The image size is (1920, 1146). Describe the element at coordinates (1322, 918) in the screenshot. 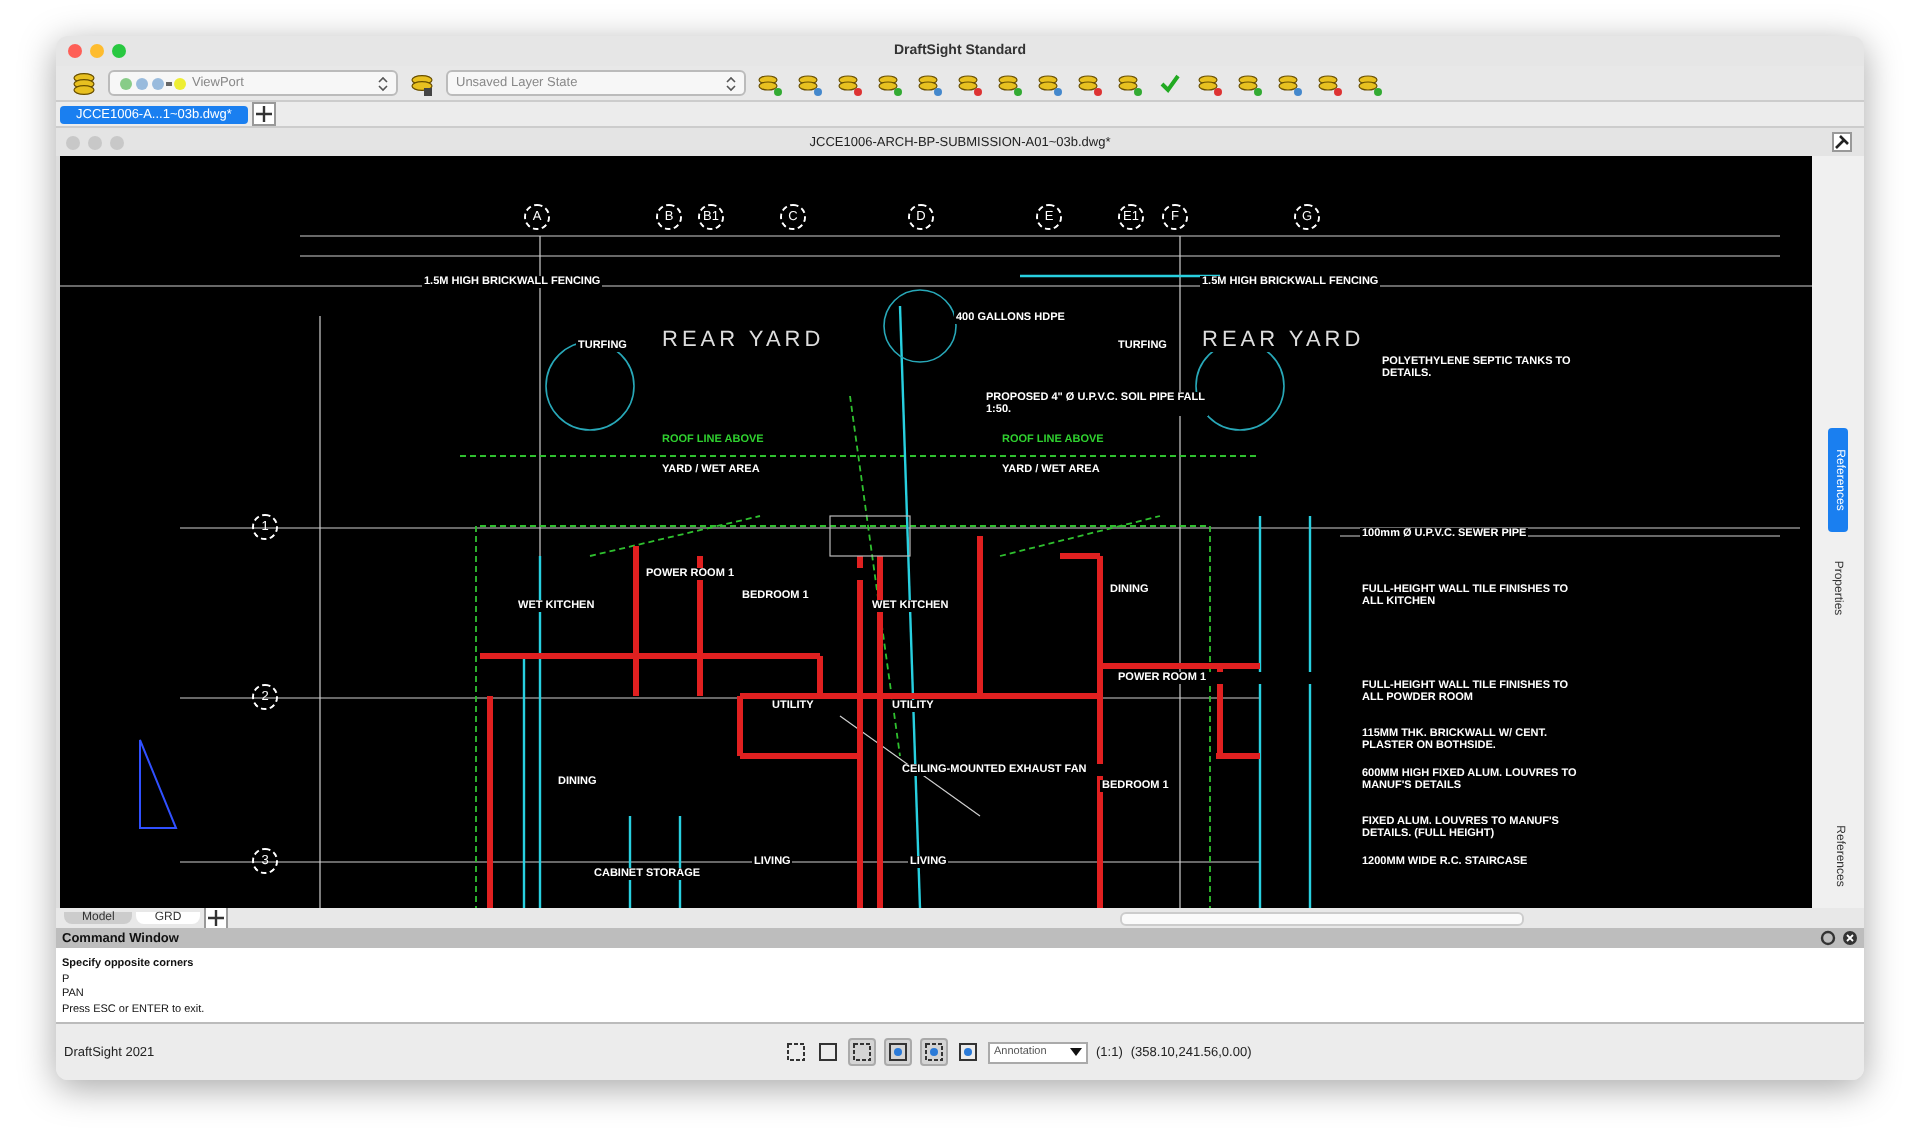

I see `horizontal-scrollbar` at that location.